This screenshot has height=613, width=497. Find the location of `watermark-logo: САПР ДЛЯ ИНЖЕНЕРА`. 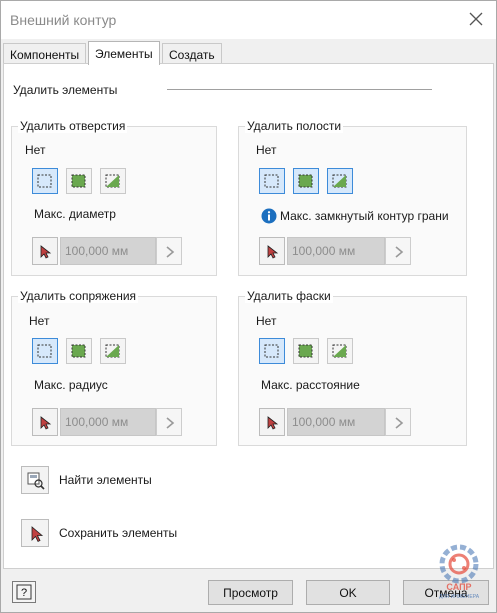

watermark-logo: САПР ДЛЯ ИНЖЕНЕРА is located at coordinates (459, 570).